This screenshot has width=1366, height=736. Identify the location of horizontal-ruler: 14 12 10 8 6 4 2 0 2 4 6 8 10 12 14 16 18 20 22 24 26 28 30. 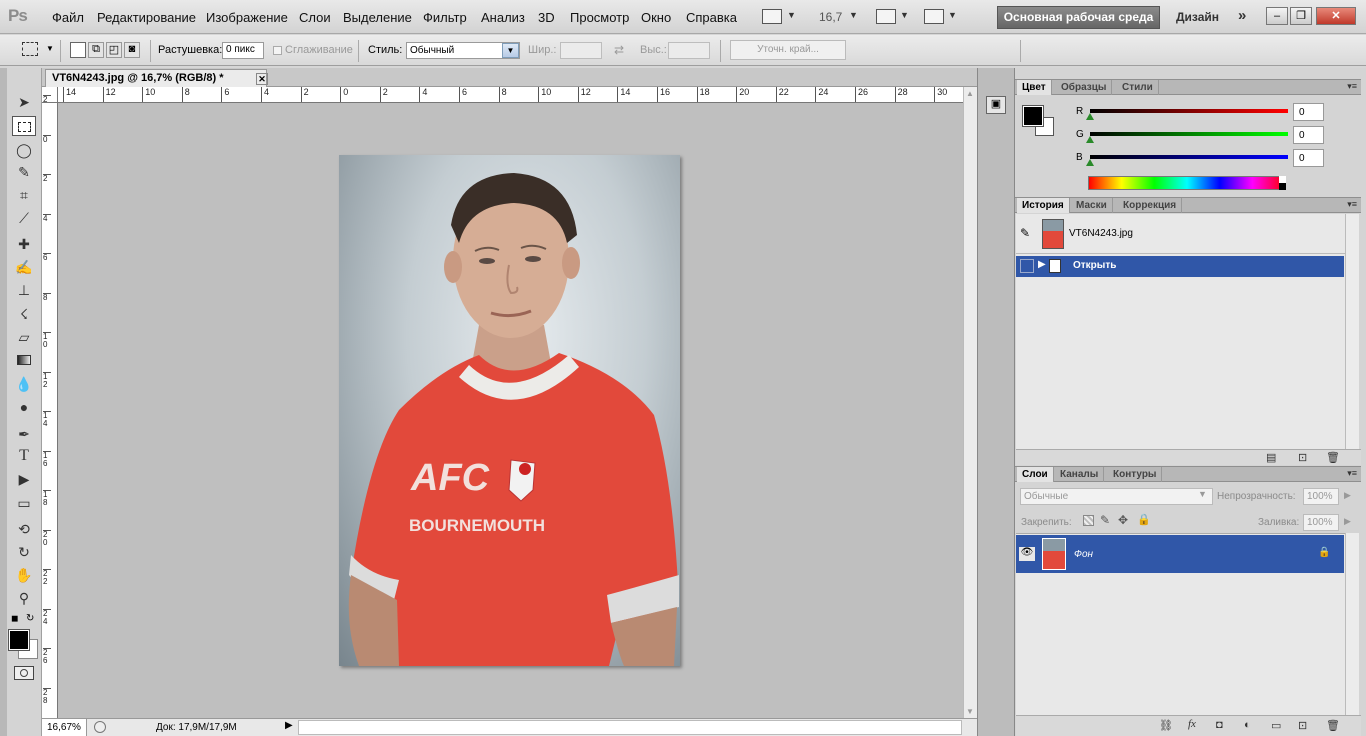
(510, 95).